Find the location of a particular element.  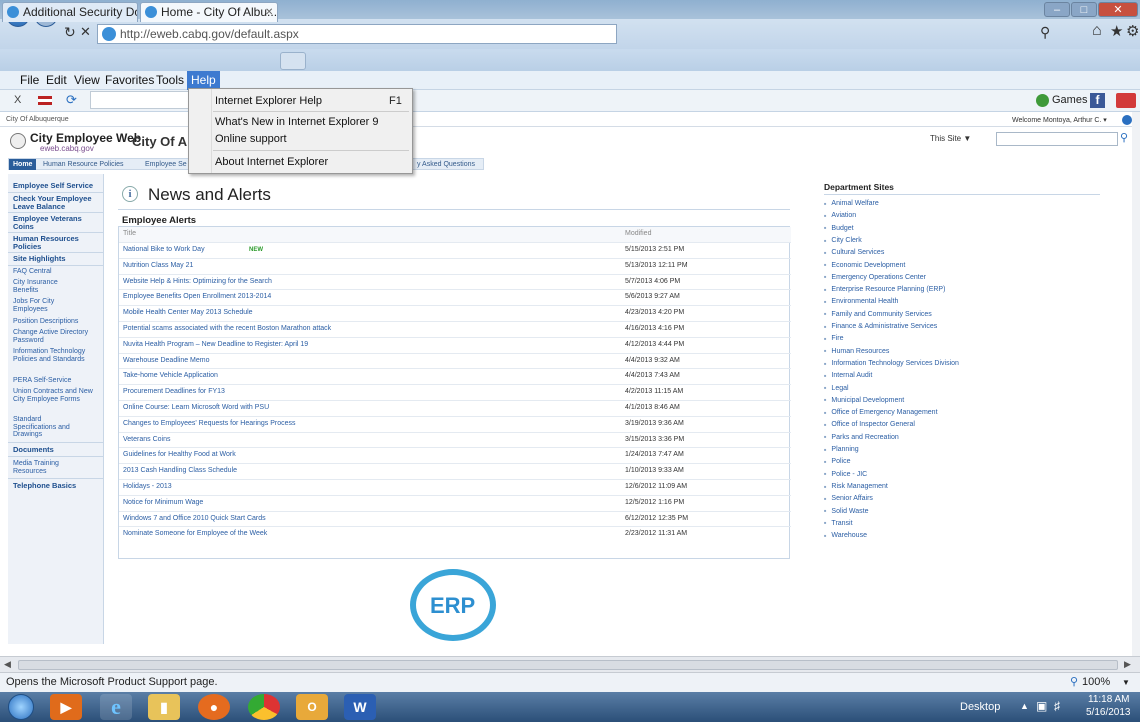

word-icon: W is located at coordinates (360, 707).